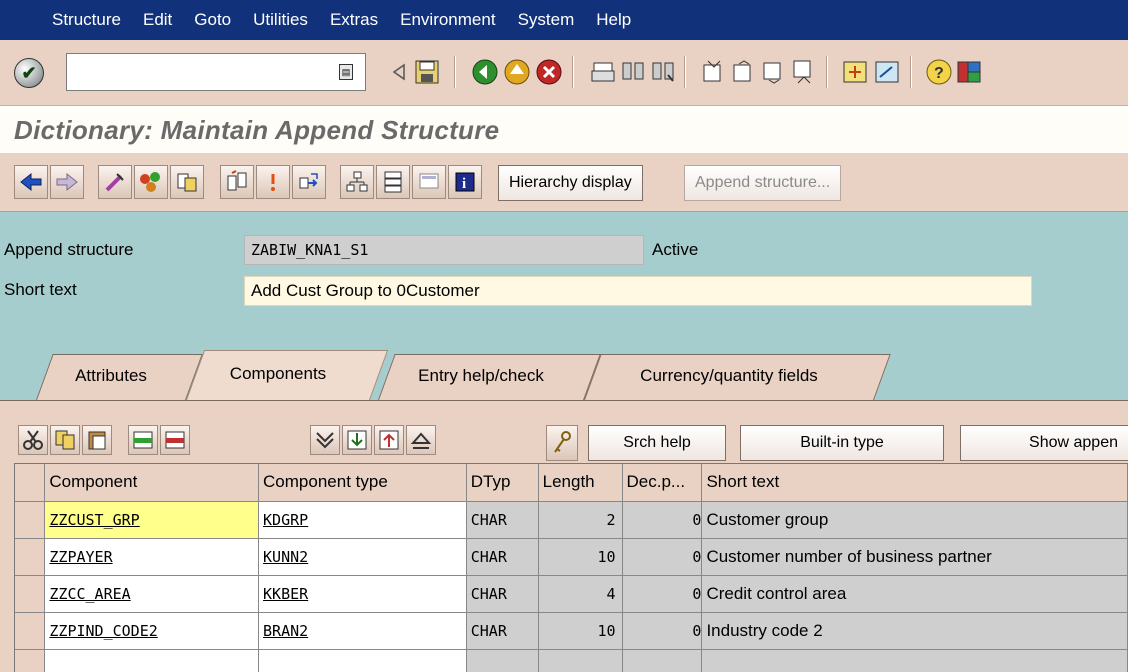 The width and height of the screenshot is (1128, 672). I want to click on component-type-cell: KUNN2, so click(362, 557).